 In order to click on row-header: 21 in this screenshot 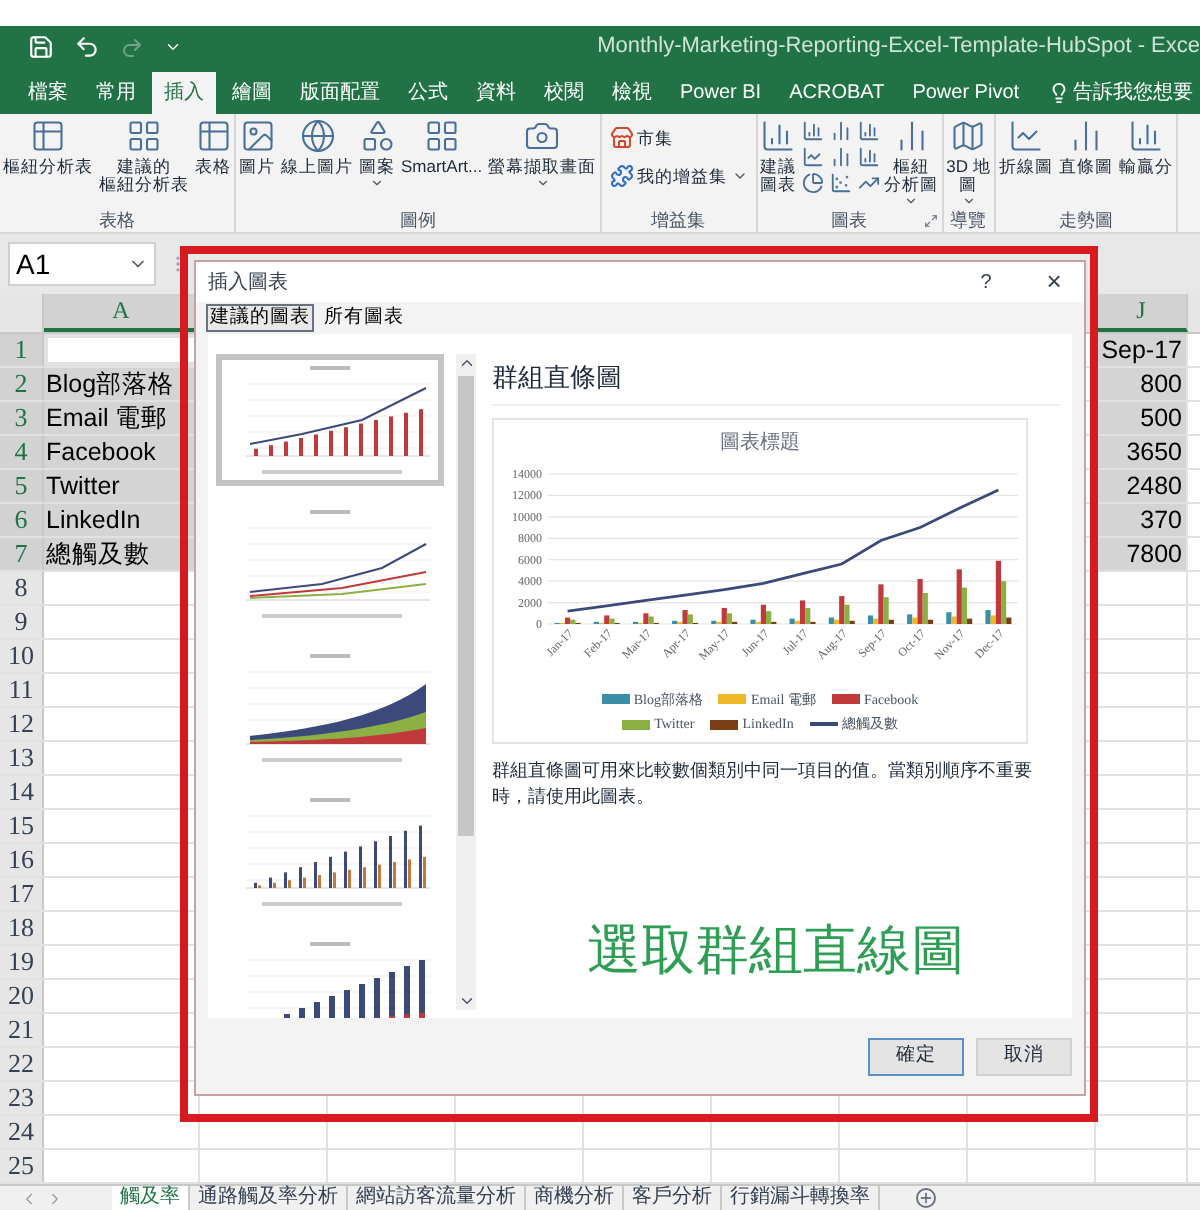, I will do `click(22, 1030)`.